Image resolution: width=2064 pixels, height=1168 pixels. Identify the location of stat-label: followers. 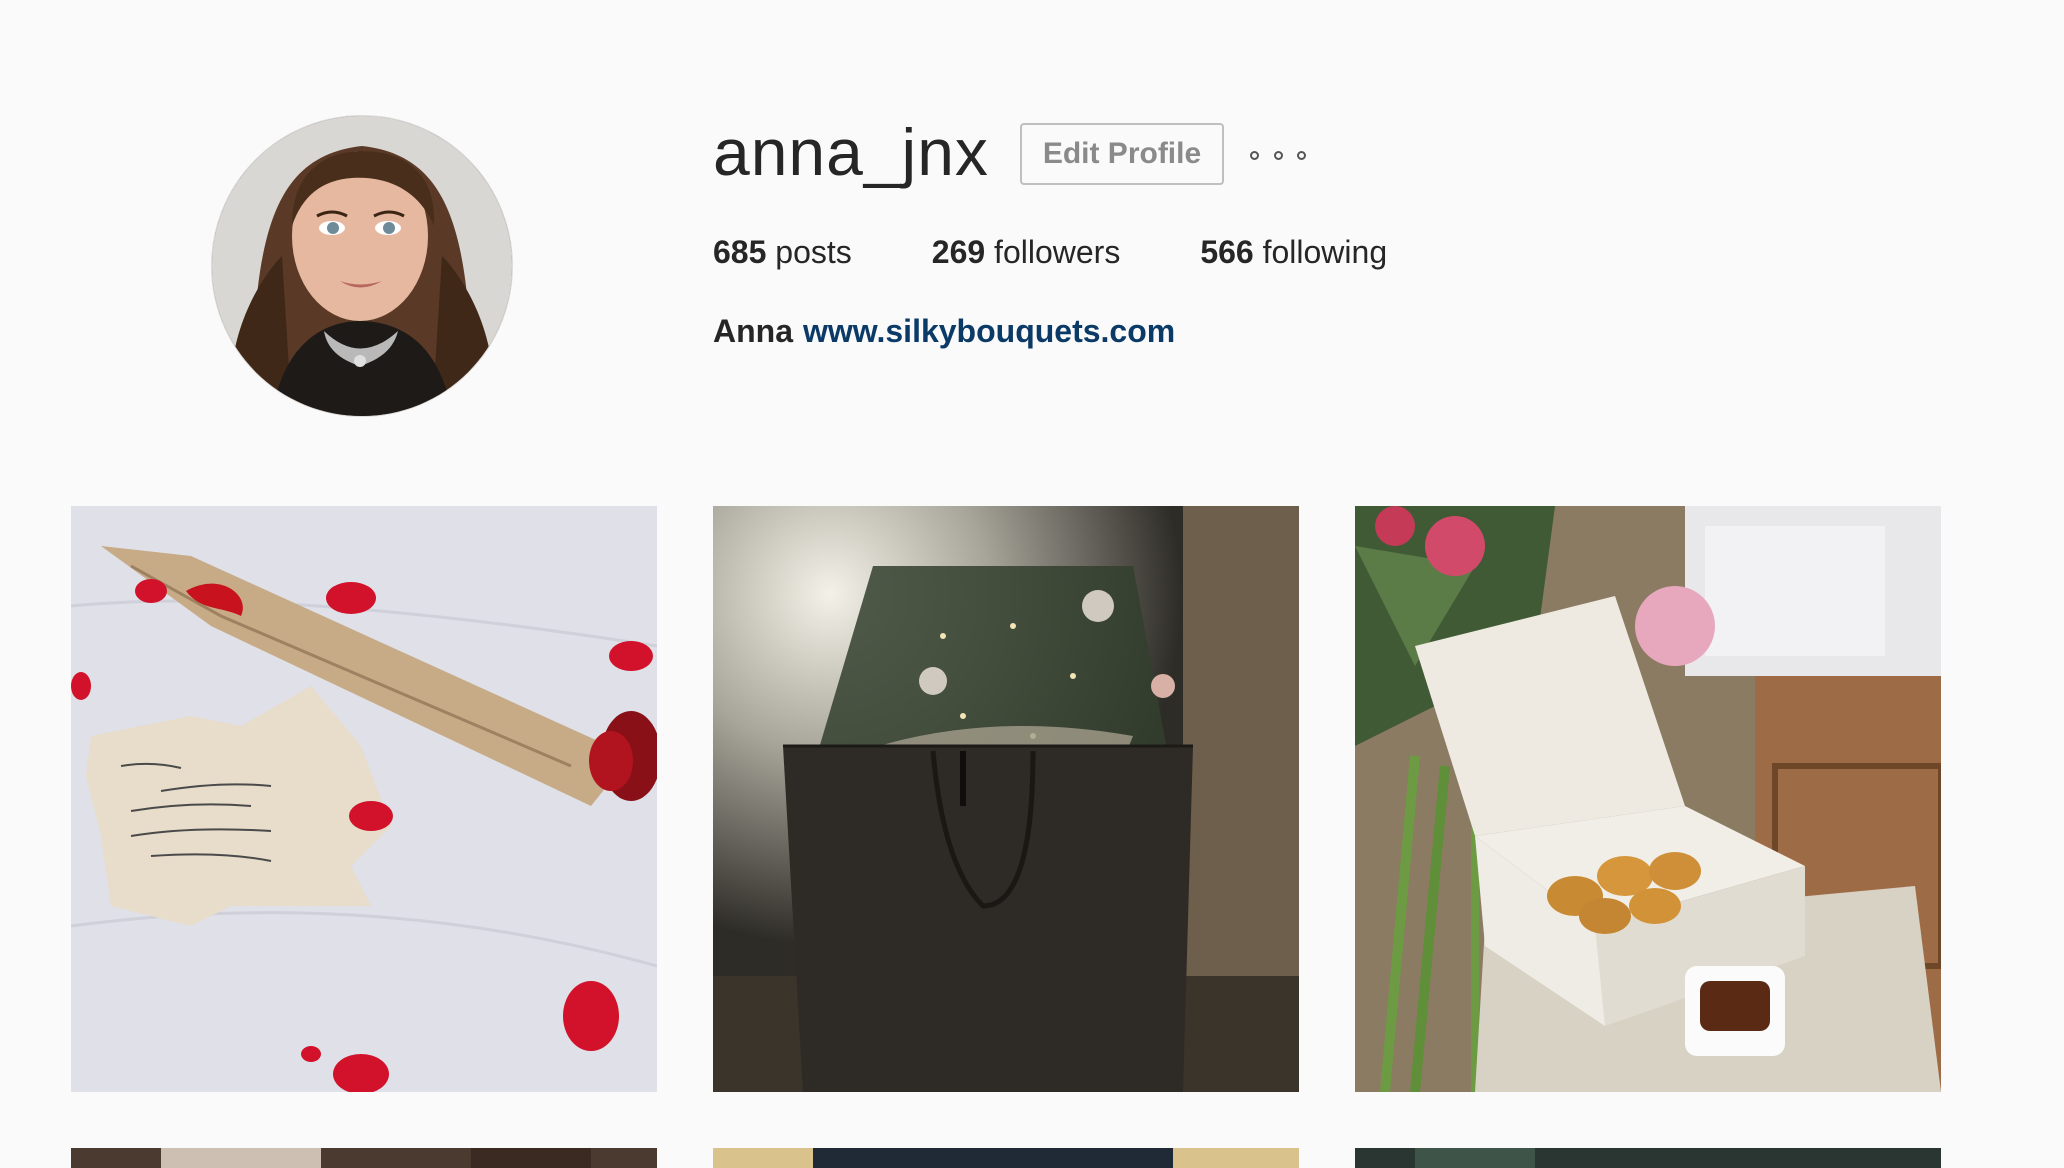
(1057, 251).